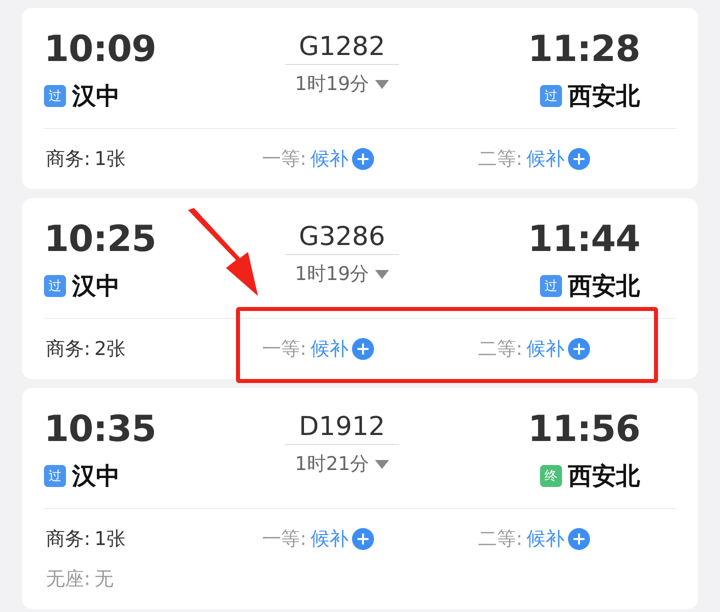  What do you see at coordinates (110, 349) in the screenshot?
I see `seat-status: 2张` at bounding box center [110, 349].